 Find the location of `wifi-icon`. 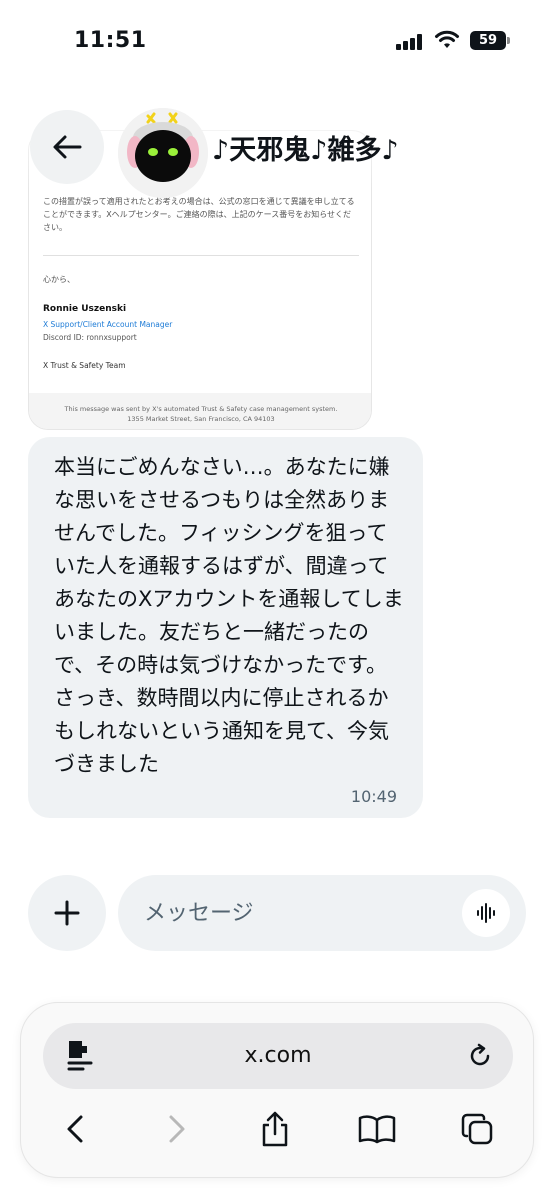

wifi-icon is located at coordinates (447, 39).